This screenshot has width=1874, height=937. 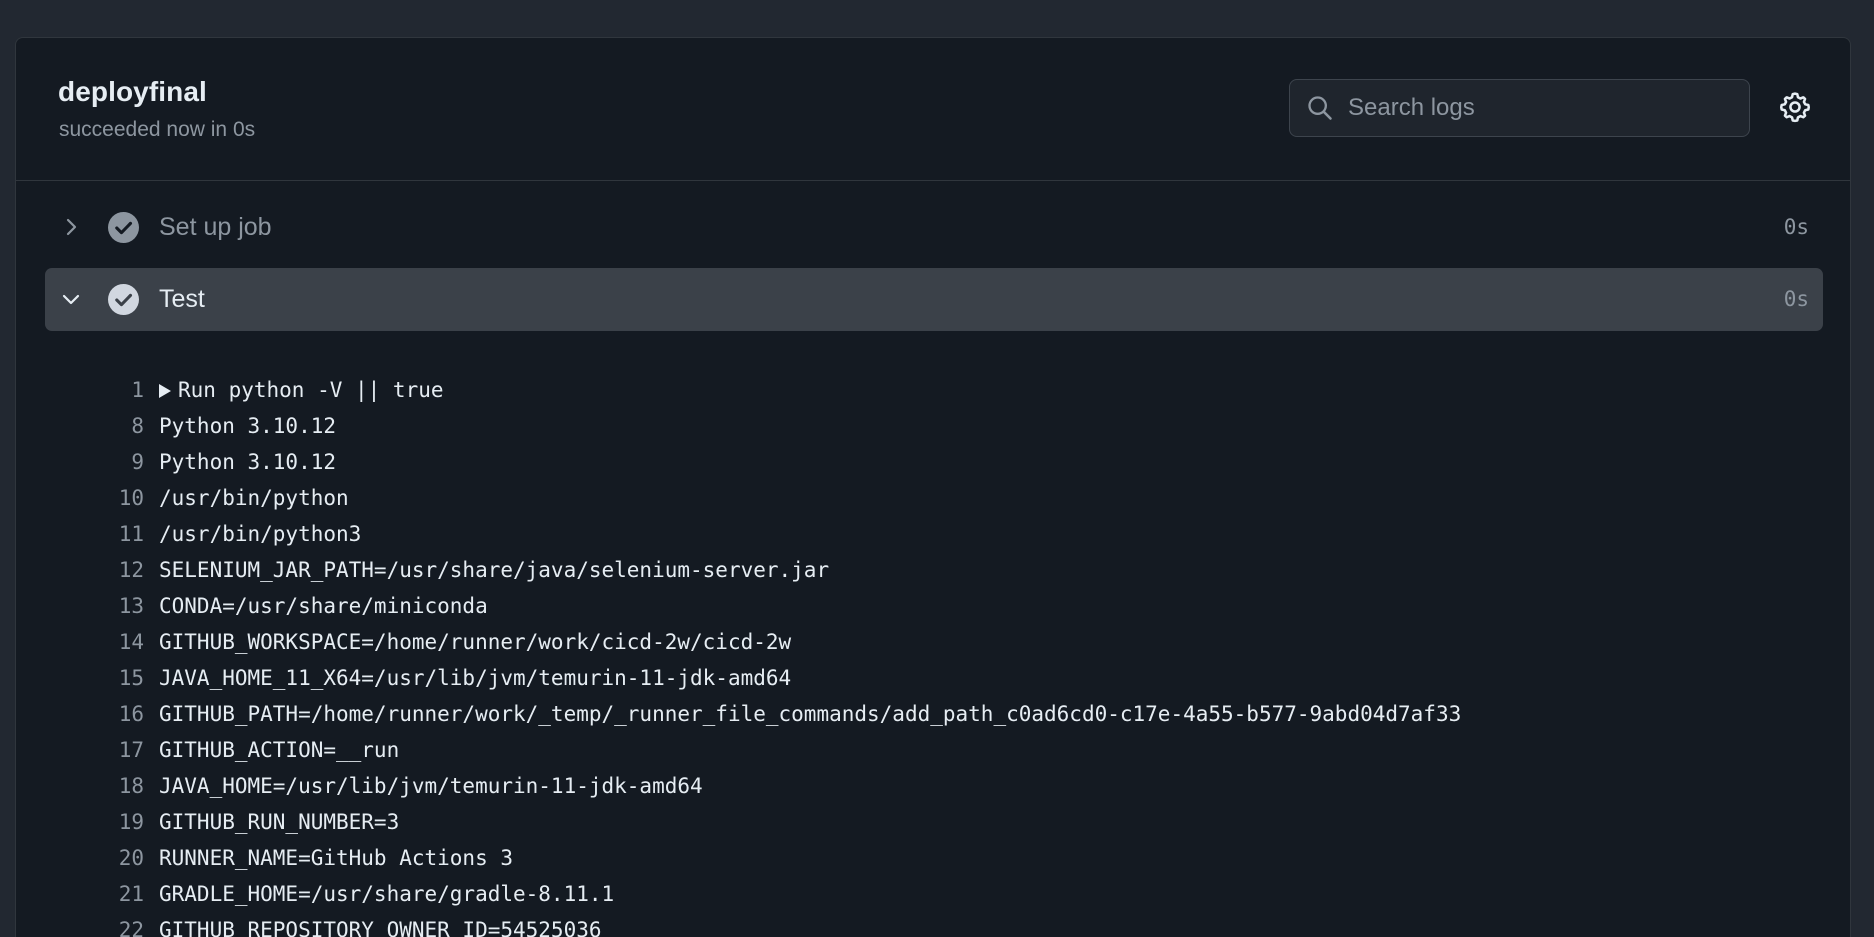 What do you see at coordinates (182, 299) in the screenshot?
I see `step-name: Test` at bounding box center [182, 299].